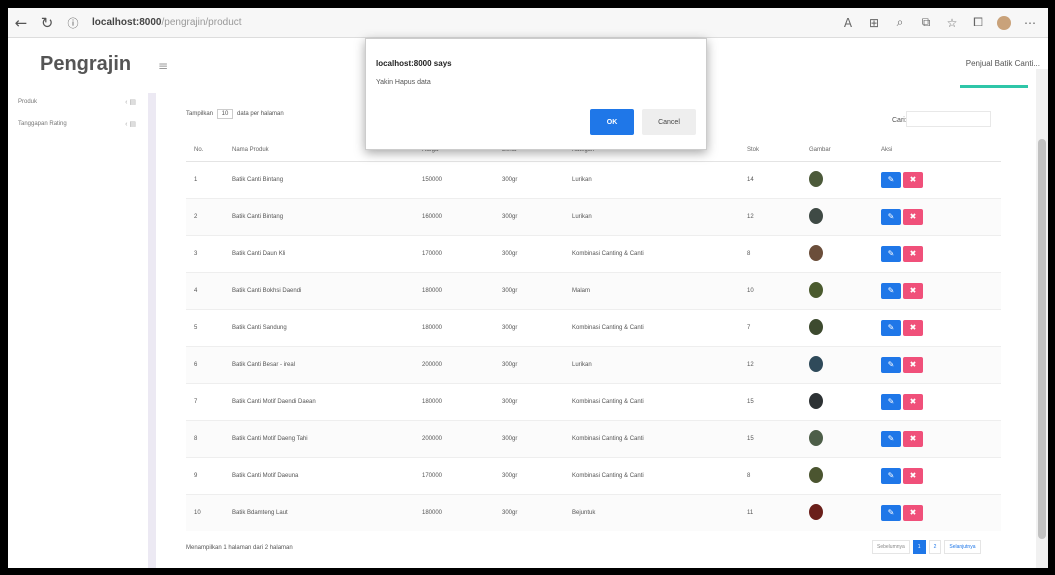 This screenshot has width=1055, height=575. What do you see at coordinates (454, 179) in the screenshot?
I see `product-price: 150000` at bounding box center [454, 179].